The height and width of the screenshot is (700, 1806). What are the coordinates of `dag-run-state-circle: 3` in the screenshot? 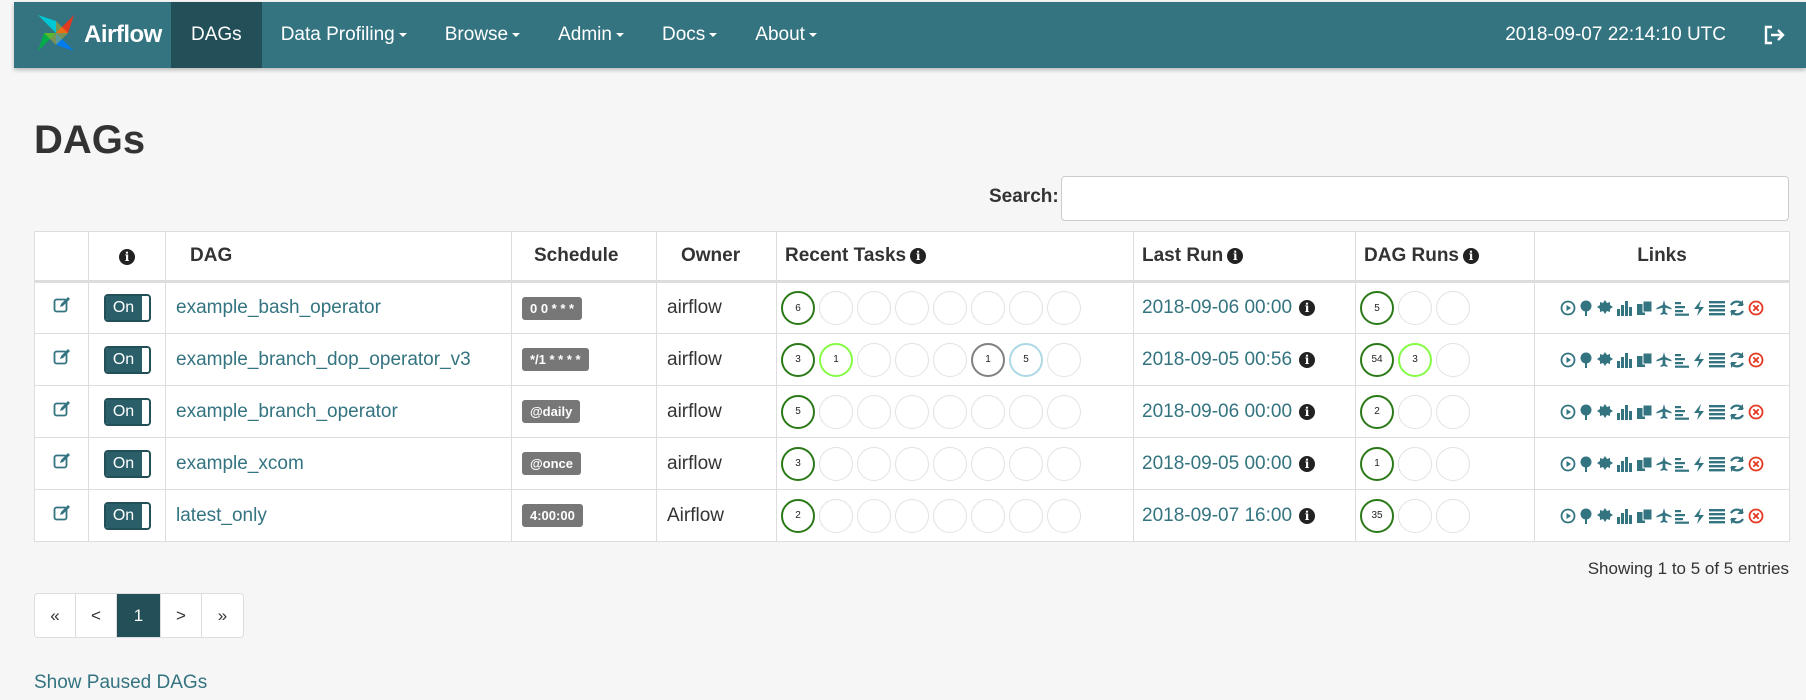 It's located at (1415, 359).